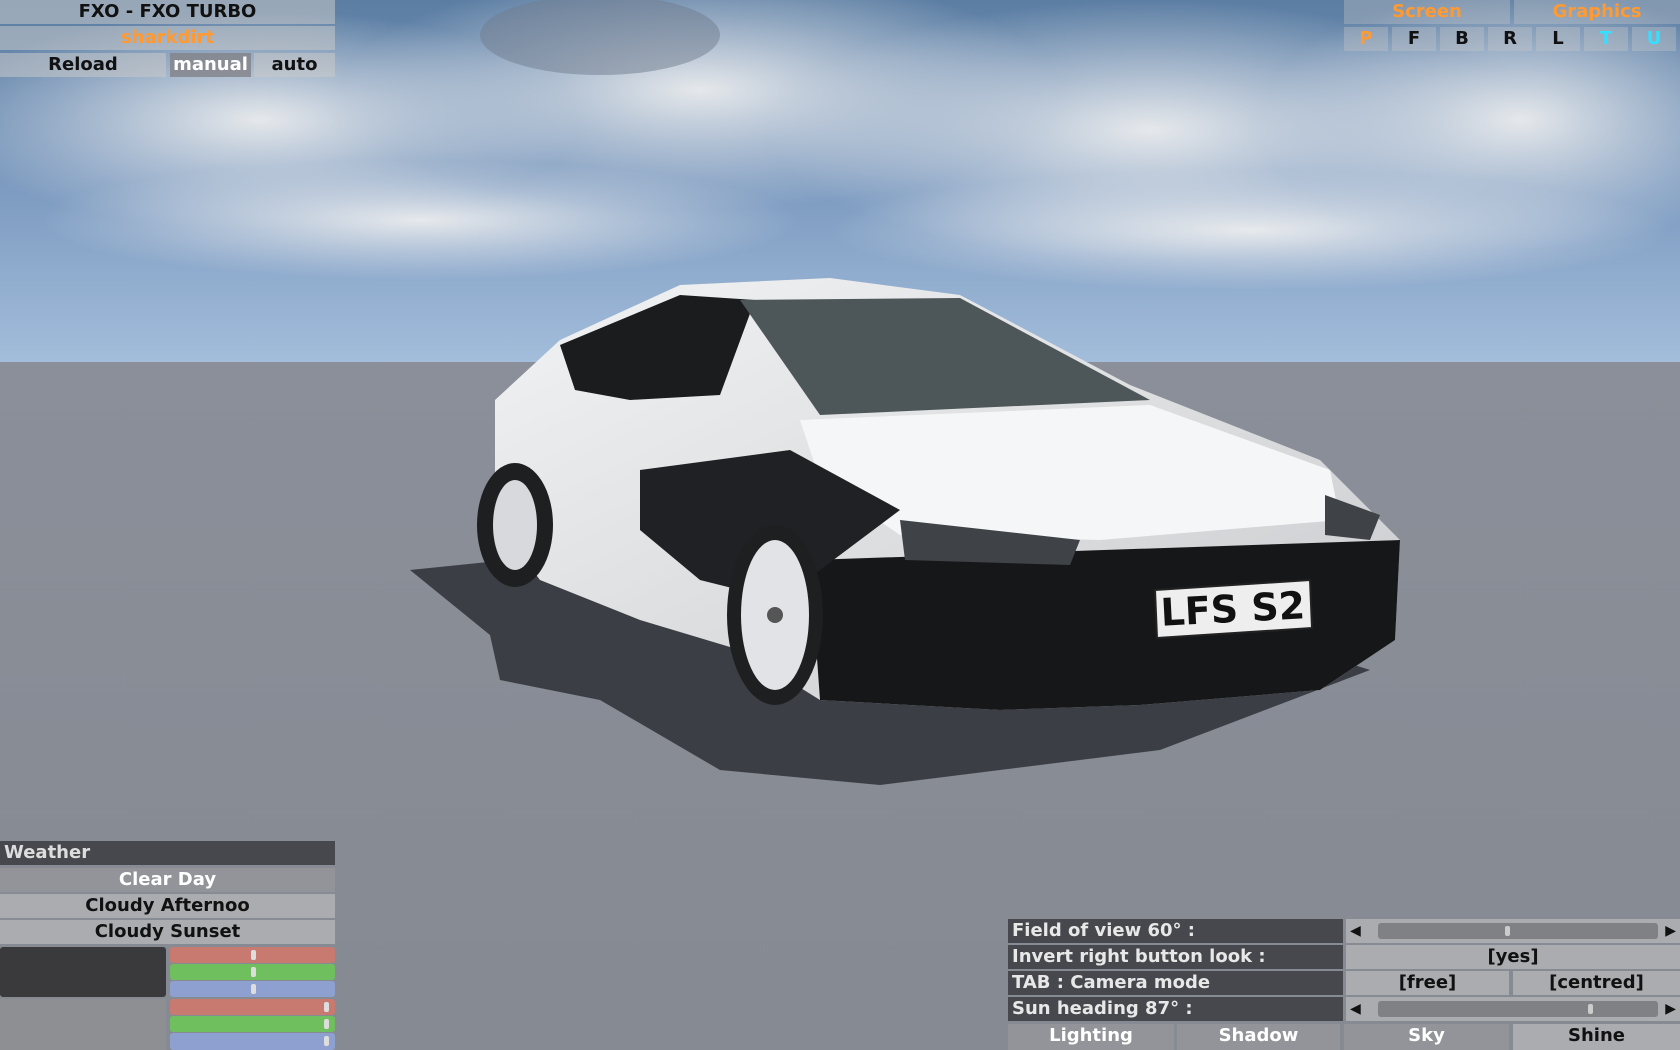  Describe the element at coordinates (167, 853) in the screenshot. I see `weather-header: Weather` at that location.